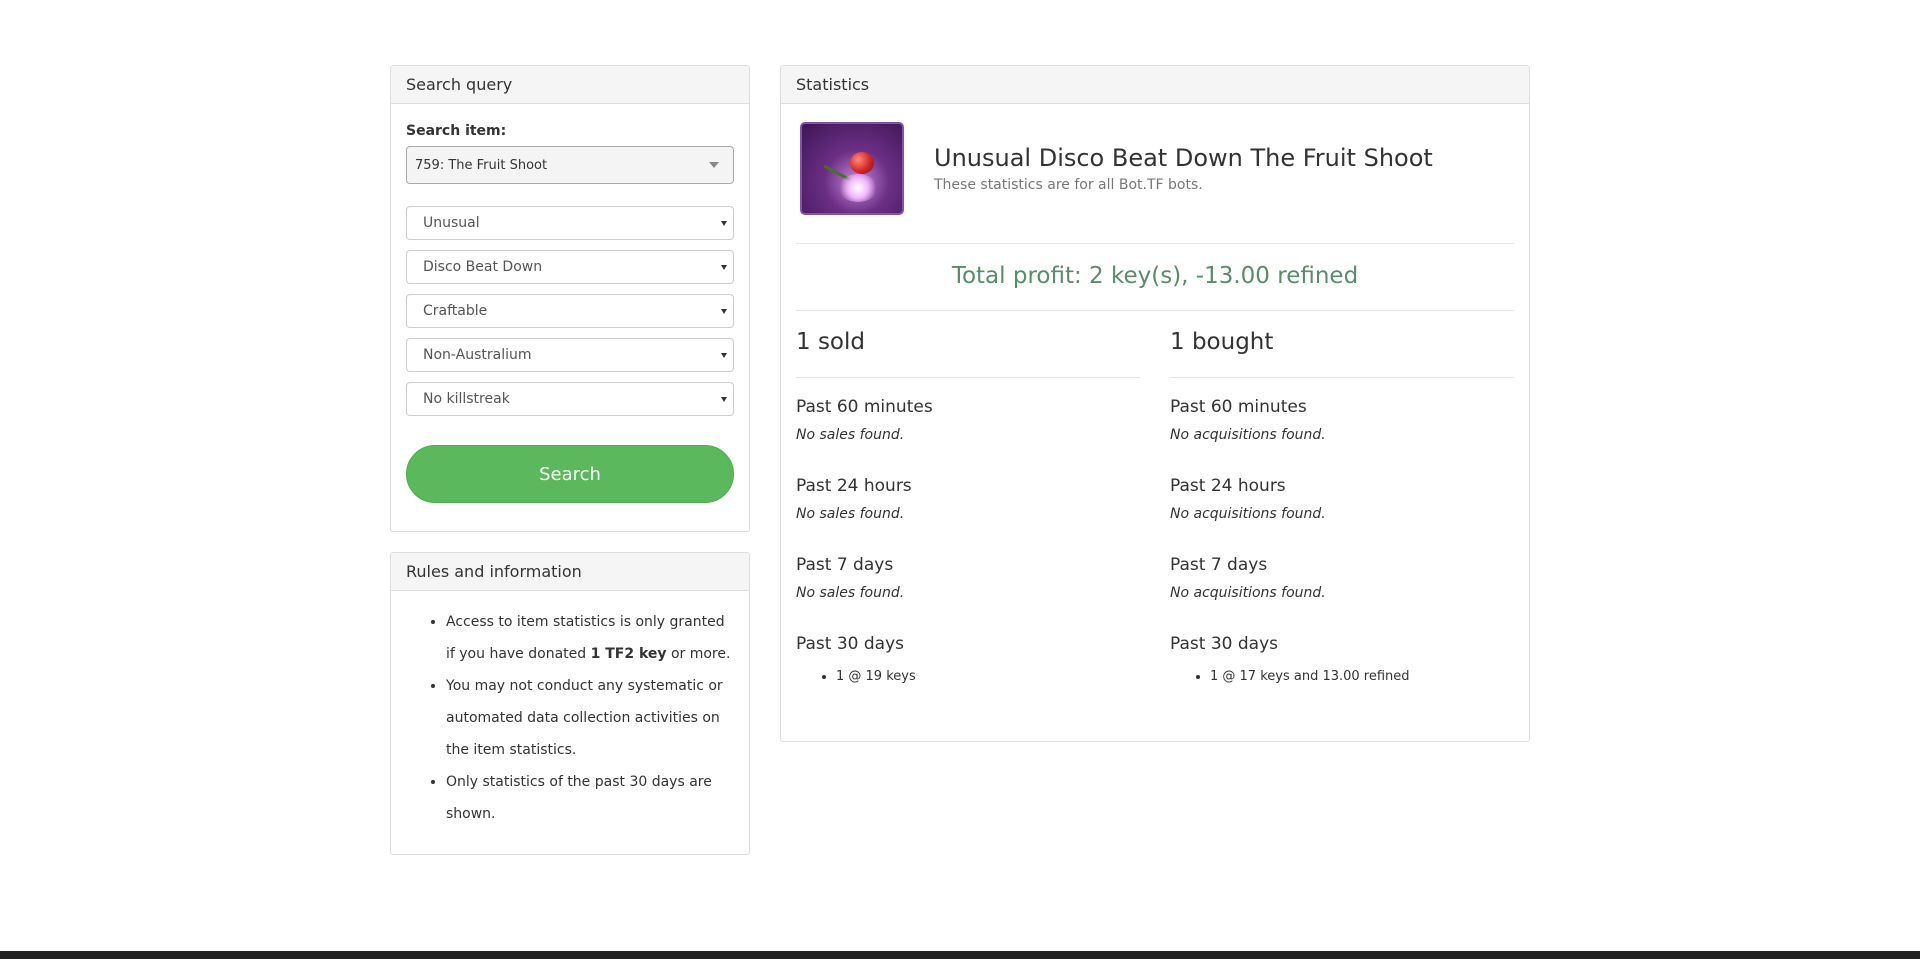  What do you see at coordinates (960, 955) in the screenshot?
I see `footer-bar` at bounding box center [960, 955].